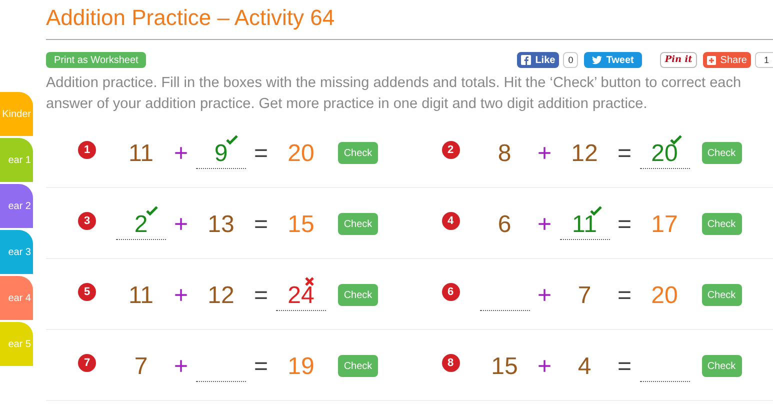 The width and height of the screenshot is (773, 406). Describe the element at coordinates (16, 252) in the screenshot. I see `level-tab: ear 3` at that location.